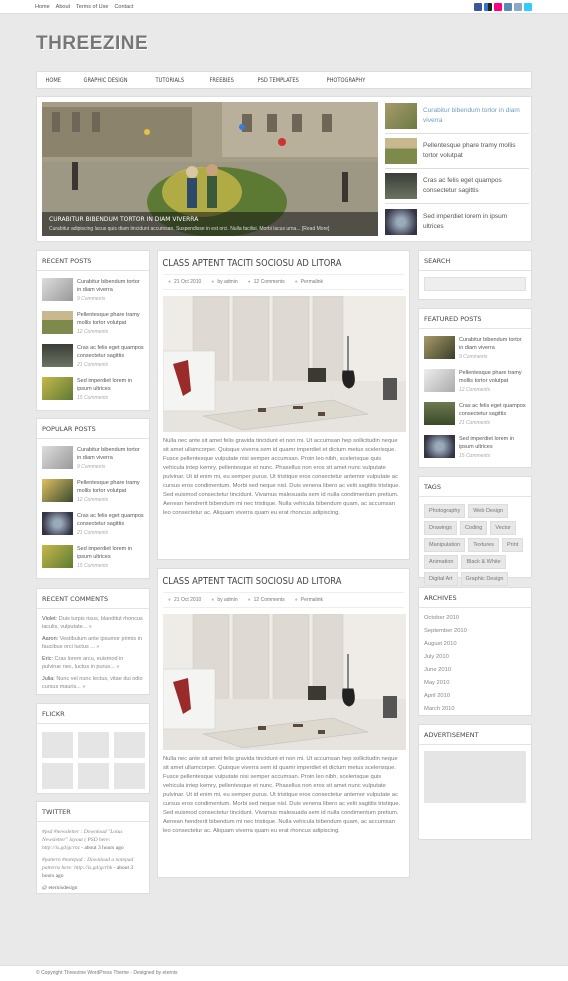 The image size is (568, 981). Describe the element at coordinates (475, 618) in the screenshot. I see `archive-link: October 2010` at that location.